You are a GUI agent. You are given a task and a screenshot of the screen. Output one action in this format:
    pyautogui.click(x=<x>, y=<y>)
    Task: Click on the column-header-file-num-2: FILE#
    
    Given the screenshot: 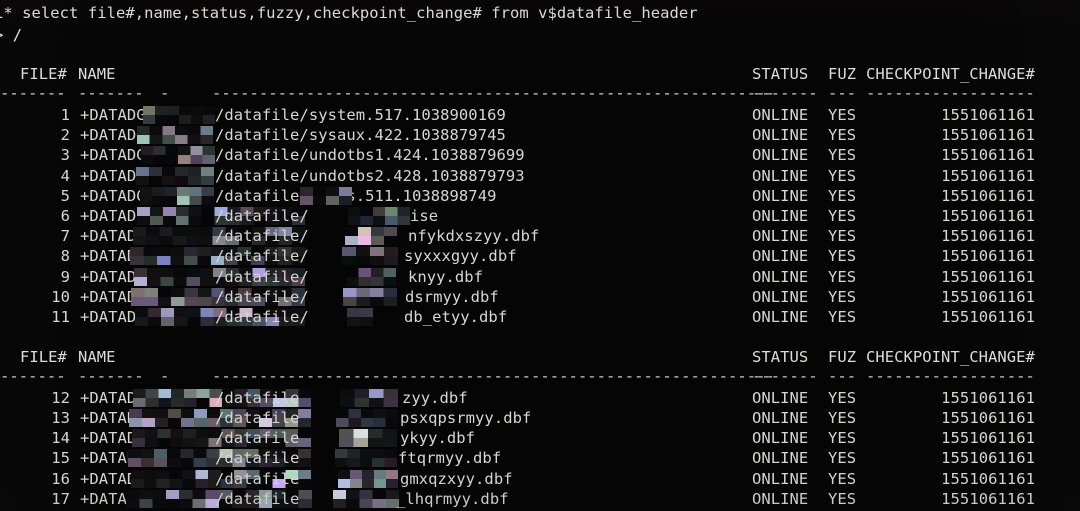 What is the action you would take?
    pyautogui.click(x=43, y=357)
    